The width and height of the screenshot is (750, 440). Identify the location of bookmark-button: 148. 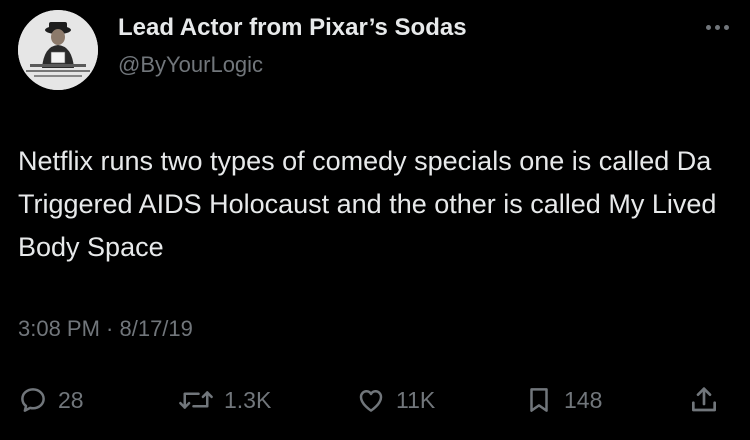
(563, 400).